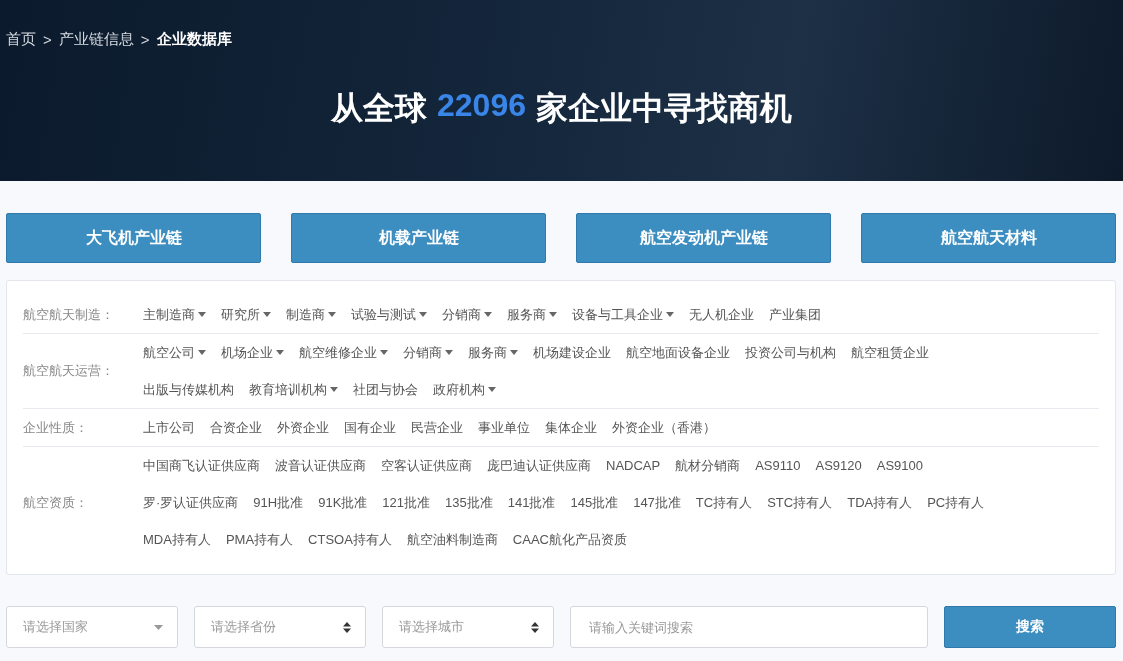 The width and height of the screenshot is (1123, 661). Describe the element at coordinates (678, 352) in the screenshot. I see `filter-option: 航空地面设备企业` at that location.